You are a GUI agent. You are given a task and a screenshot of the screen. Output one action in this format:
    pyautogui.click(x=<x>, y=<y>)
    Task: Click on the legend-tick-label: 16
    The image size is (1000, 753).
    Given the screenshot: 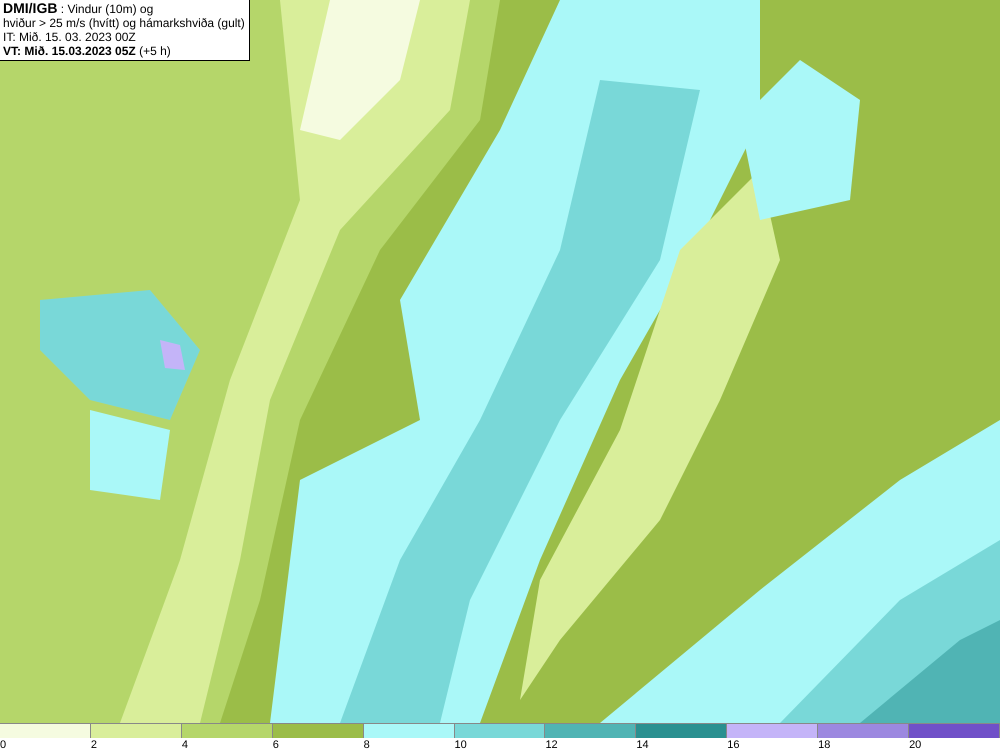 What is the action you would take?
    pyautogui.click(x=733, y=745)
    